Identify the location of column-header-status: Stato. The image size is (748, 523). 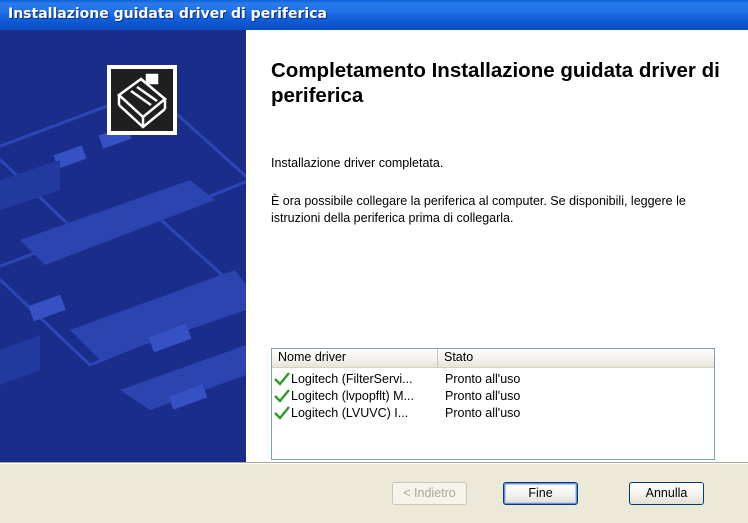
(576, 358).